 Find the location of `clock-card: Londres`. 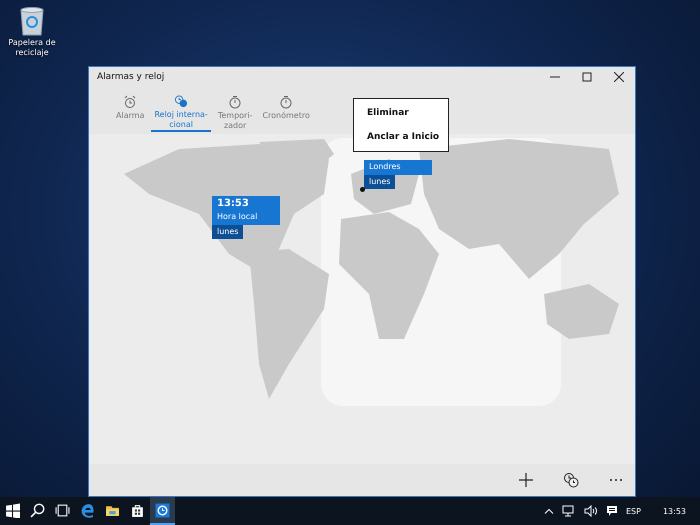

clock-card: Londres is located at coordinates (398, 167).